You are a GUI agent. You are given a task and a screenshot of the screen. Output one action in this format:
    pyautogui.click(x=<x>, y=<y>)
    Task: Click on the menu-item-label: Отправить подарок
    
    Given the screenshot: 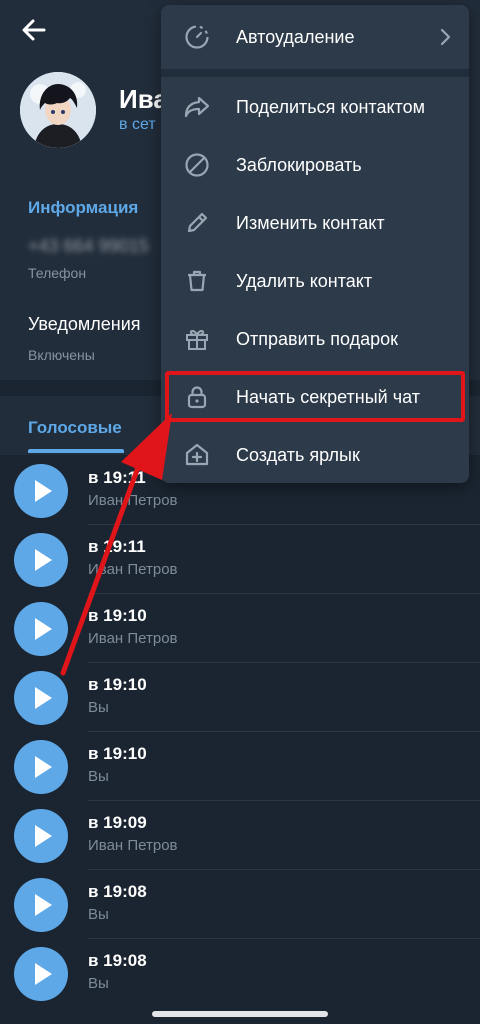 What is the action you would take?
    pyautogui.click(x=317, y=339)
    